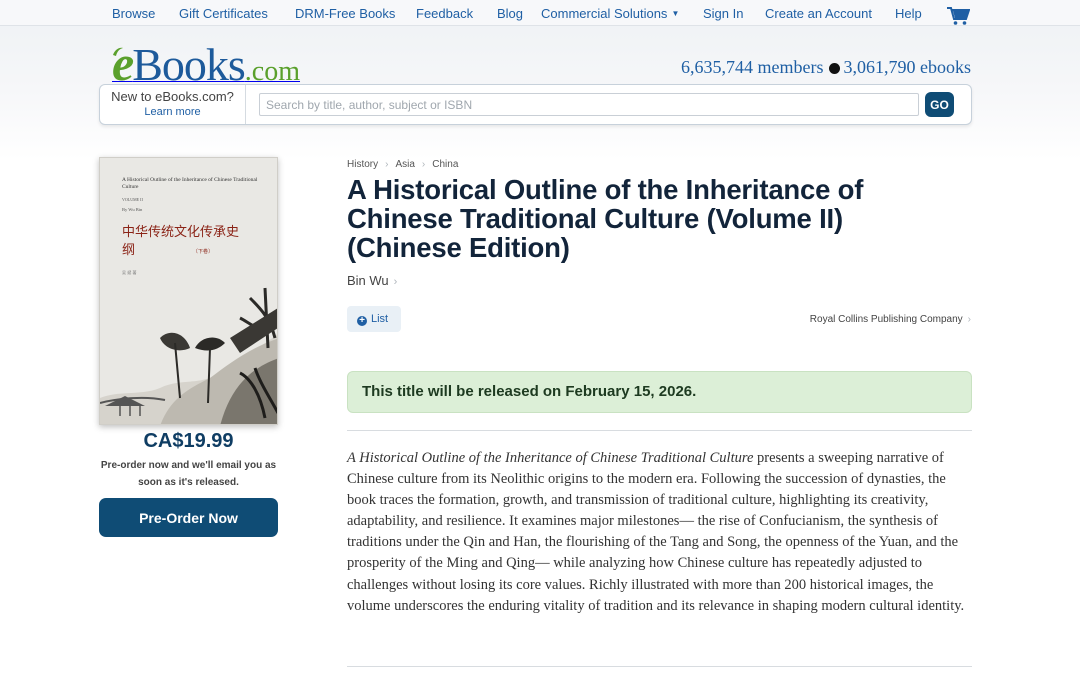 The image size is (1080, 683). What do you see at coordinates (189, 64) in the screenshot?
I see `logo-books: Books` at bounding box center [189, 64].